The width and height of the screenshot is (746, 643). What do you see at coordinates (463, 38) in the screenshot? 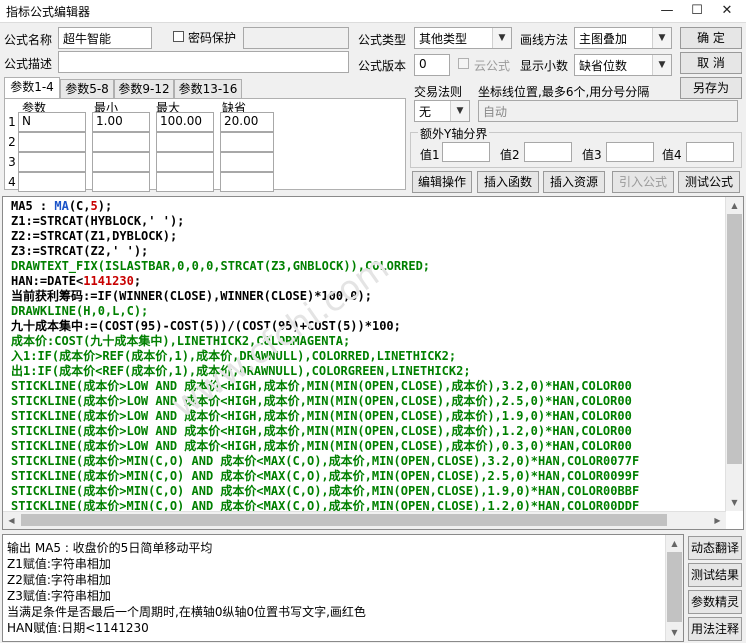
I see `type-select: 其他类型 ▼` at bounding box center [463, 38].